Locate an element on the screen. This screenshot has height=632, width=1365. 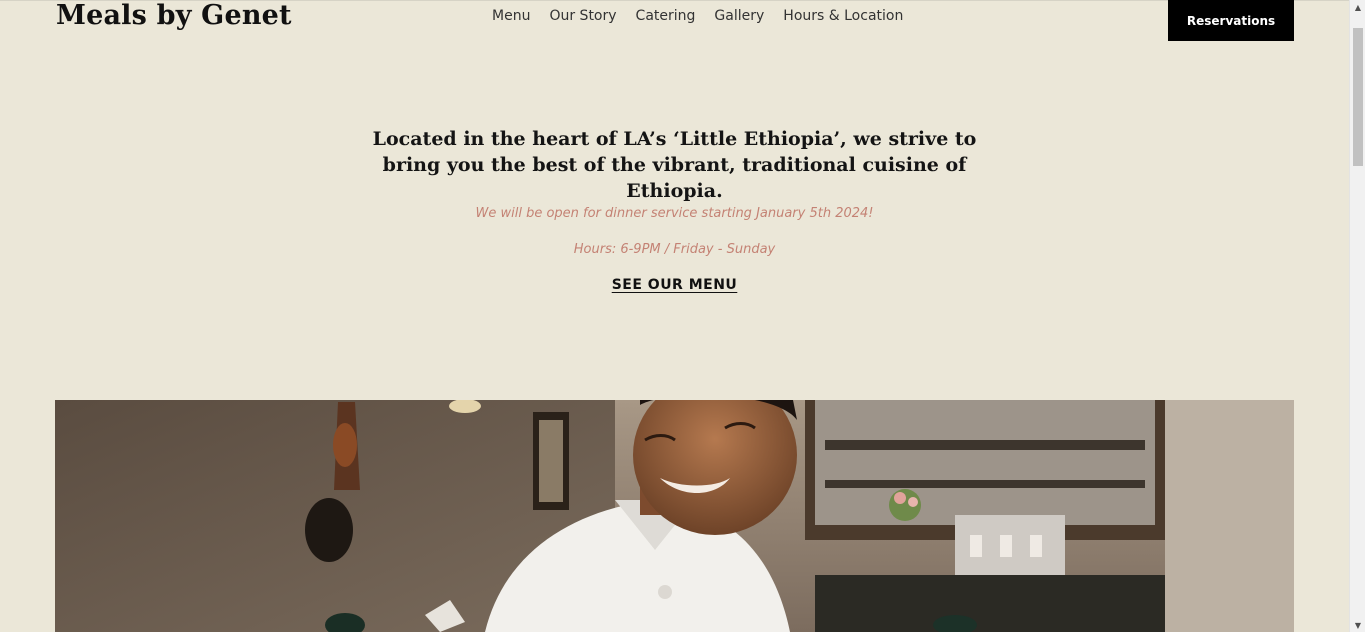
hours-text: Hours: 6-9PM / Friday - Sunday is located at coordinates (674, 249).